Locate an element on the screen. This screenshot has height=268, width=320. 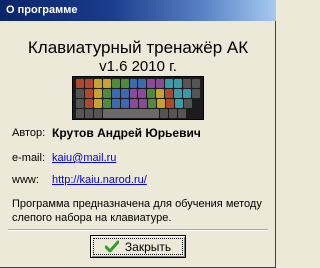
close-button: Закрыть is located at coordinates (138, 246).